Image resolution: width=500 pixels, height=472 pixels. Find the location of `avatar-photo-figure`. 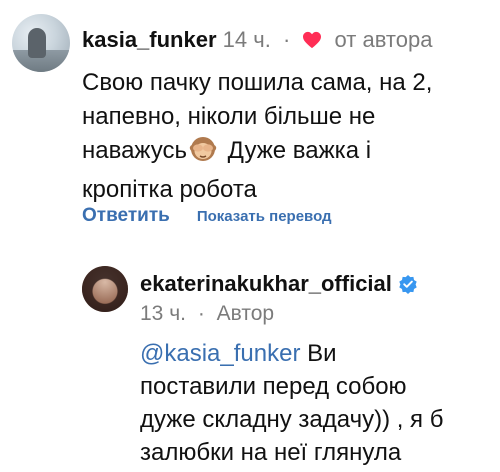

avatar-photo-figure is located at coordinates (37, 43).